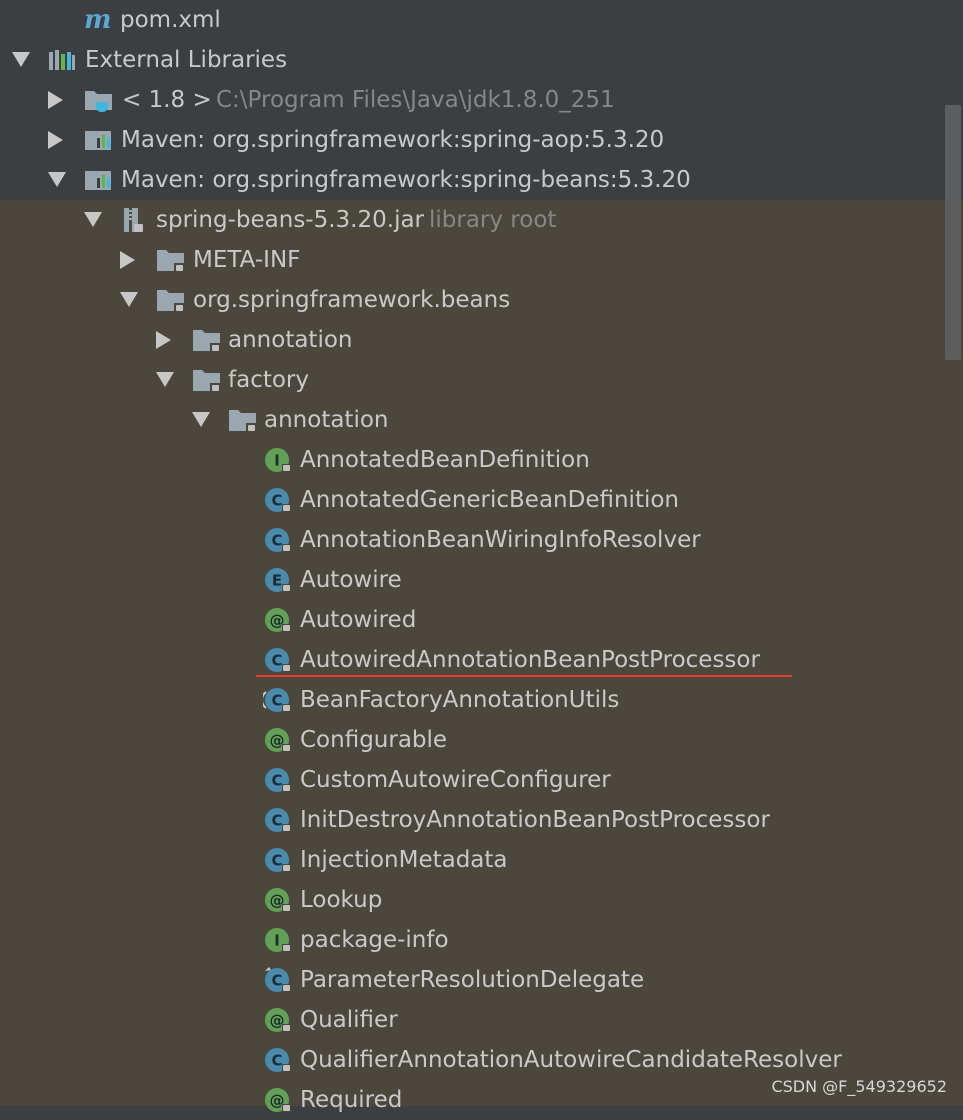 Image resolution: width=963 pixels, height=1120 pixels. I want to click on library-root-suffix: library root, so click(493, 220).